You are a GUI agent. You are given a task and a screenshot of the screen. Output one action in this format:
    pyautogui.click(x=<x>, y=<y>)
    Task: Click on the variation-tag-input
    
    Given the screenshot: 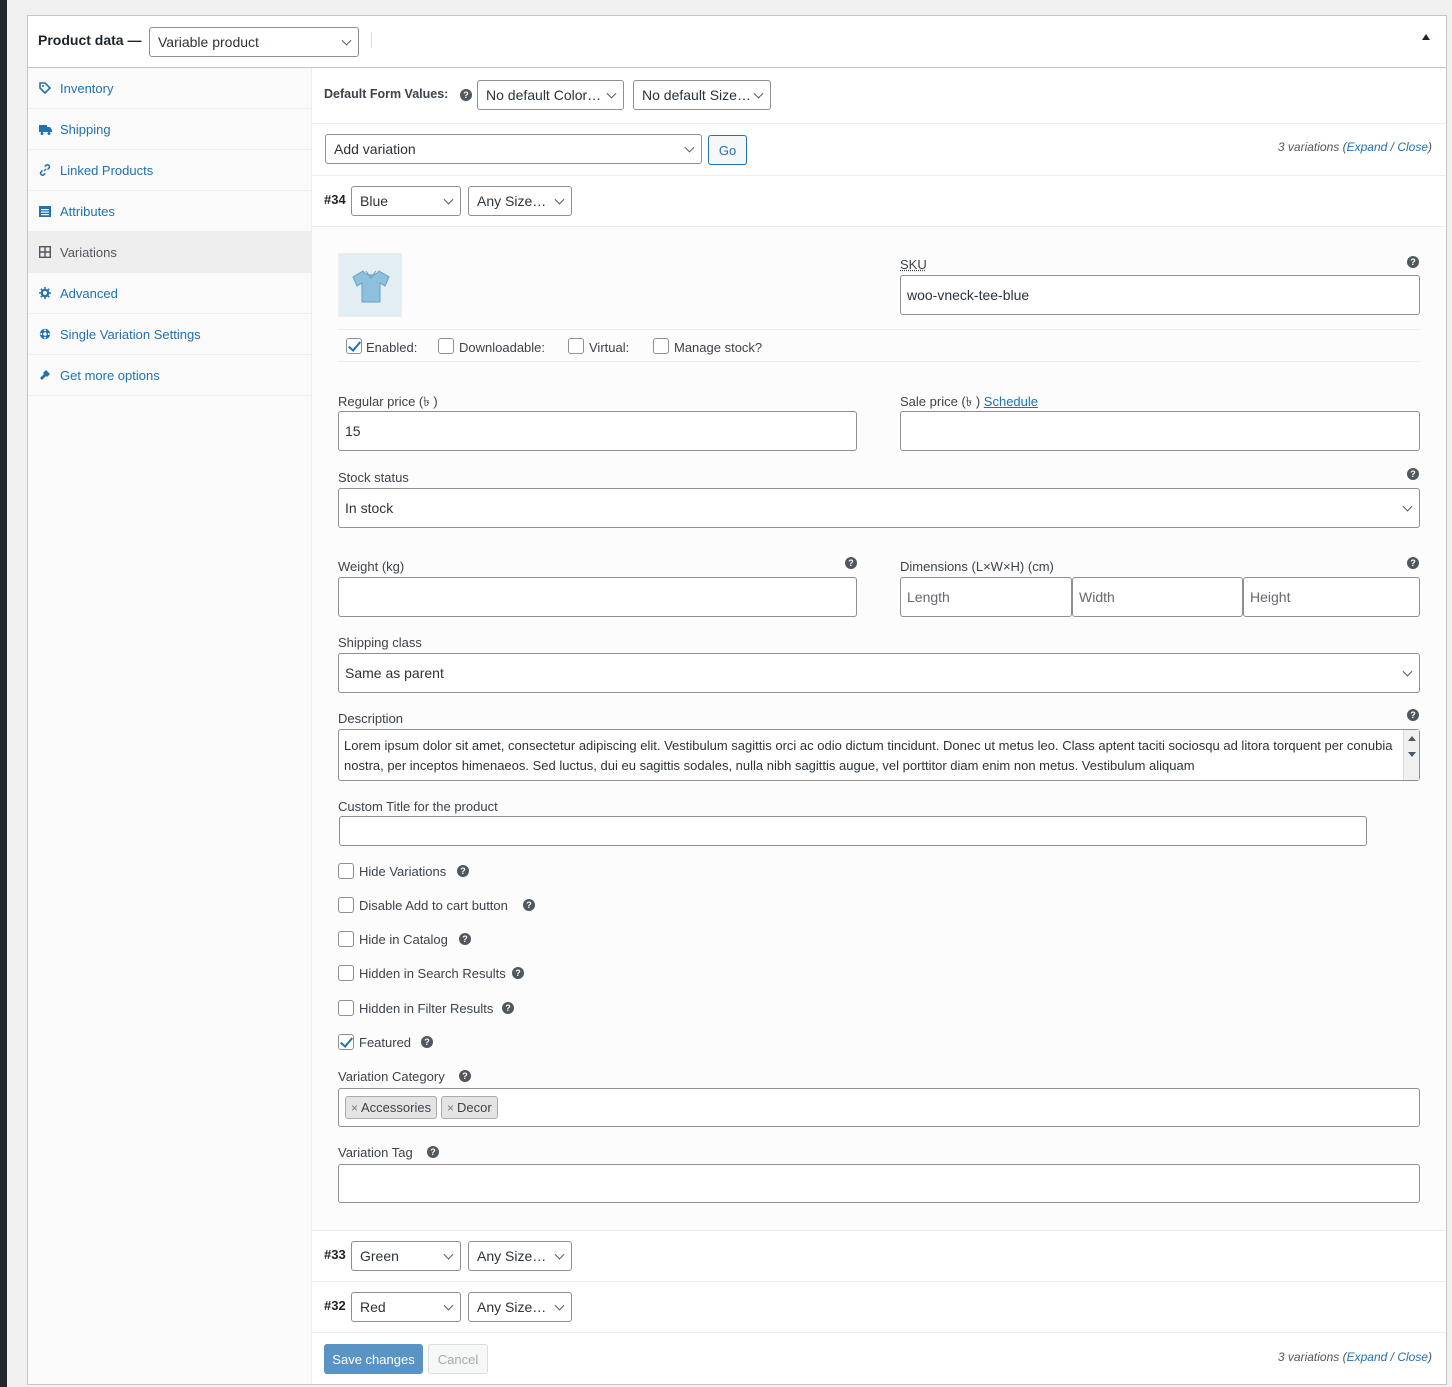 What is the action you would take?
    pyautogui.click(x=879, y=1183)
    